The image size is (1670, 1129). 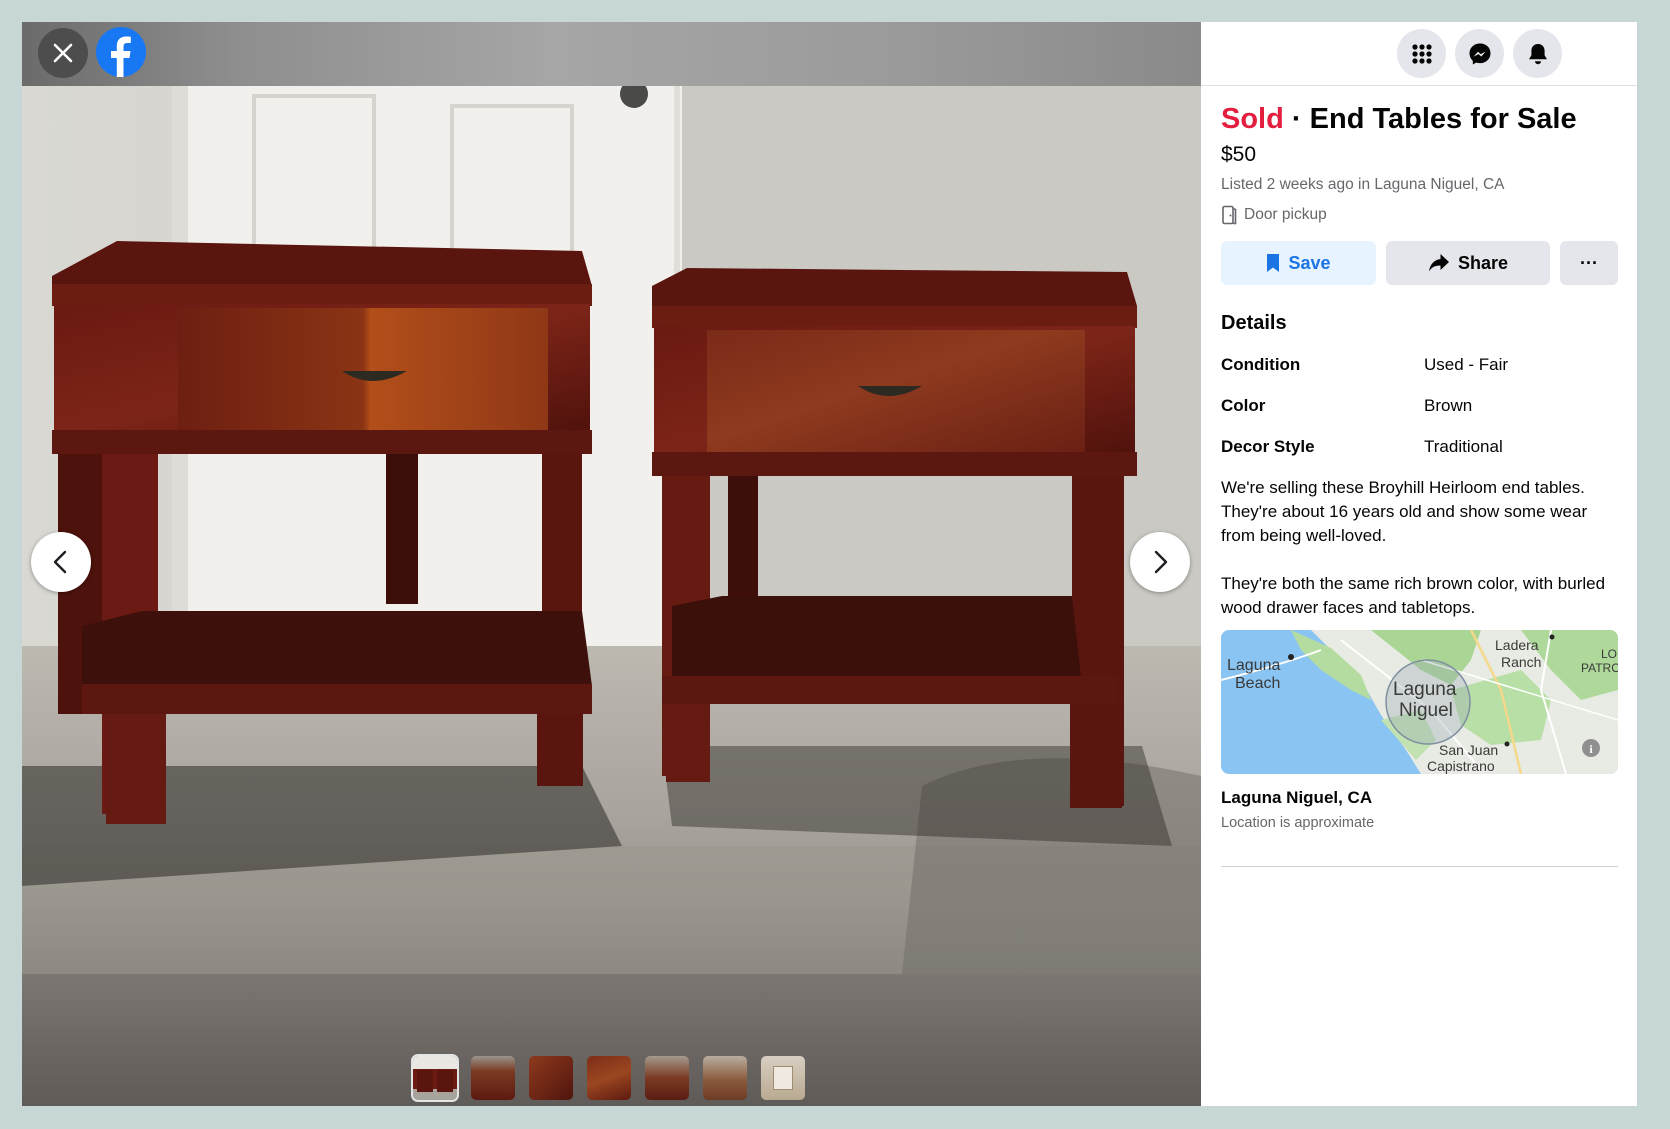 I want to click on more-options-icon: ···, so click(x=1589, y=262).